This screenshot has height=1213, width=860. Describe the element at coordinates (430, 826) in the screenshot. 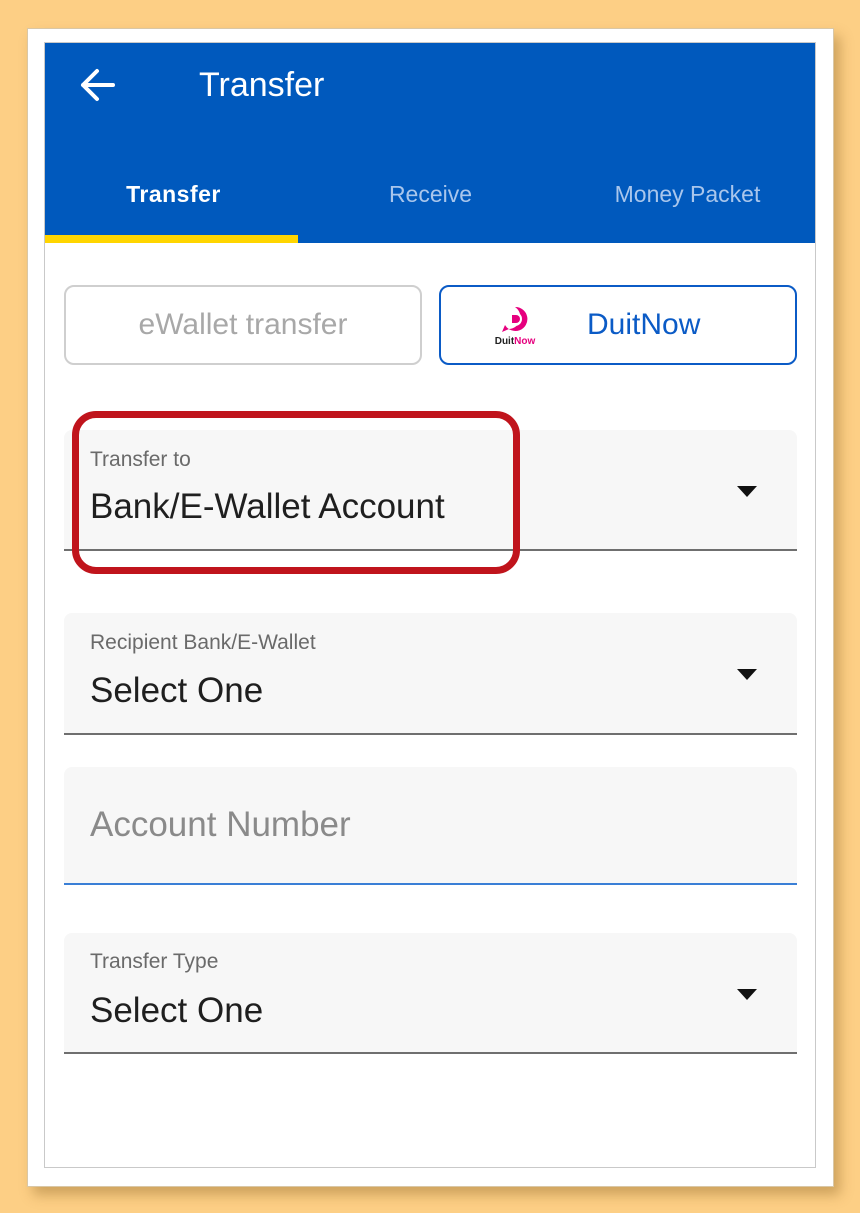

I see `account-number-input: Account Number` at that location.